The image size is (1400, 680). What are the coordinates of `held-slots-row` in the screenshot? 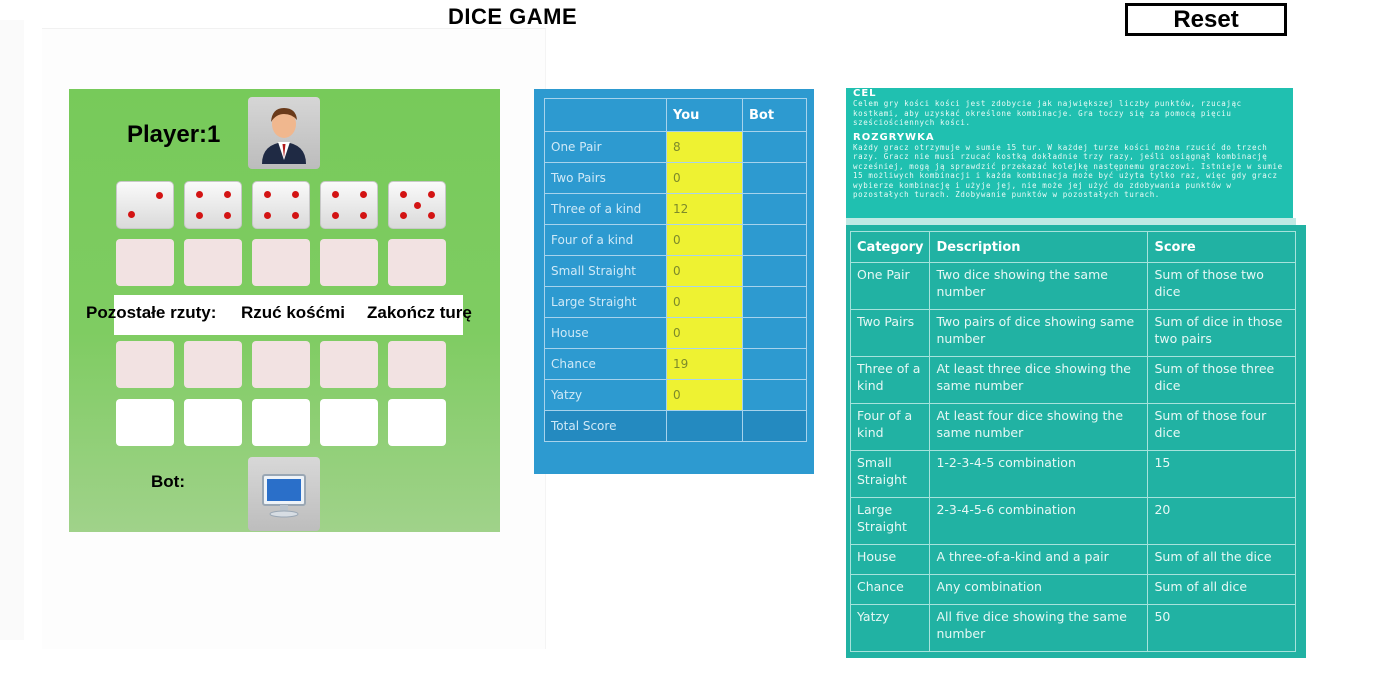 It's located at (281, 264).